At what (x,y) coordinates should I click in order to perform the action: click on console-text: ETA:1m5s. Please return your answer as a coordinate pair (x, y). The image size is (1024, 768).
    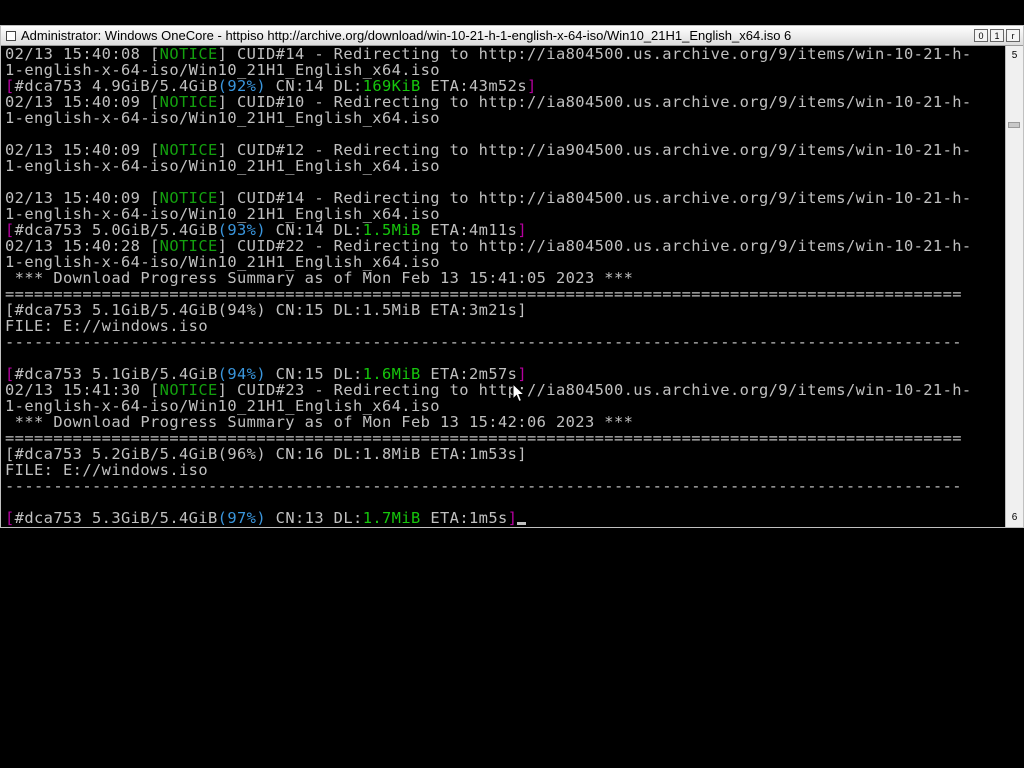
    Looking at the image, I should click on (464, 518).